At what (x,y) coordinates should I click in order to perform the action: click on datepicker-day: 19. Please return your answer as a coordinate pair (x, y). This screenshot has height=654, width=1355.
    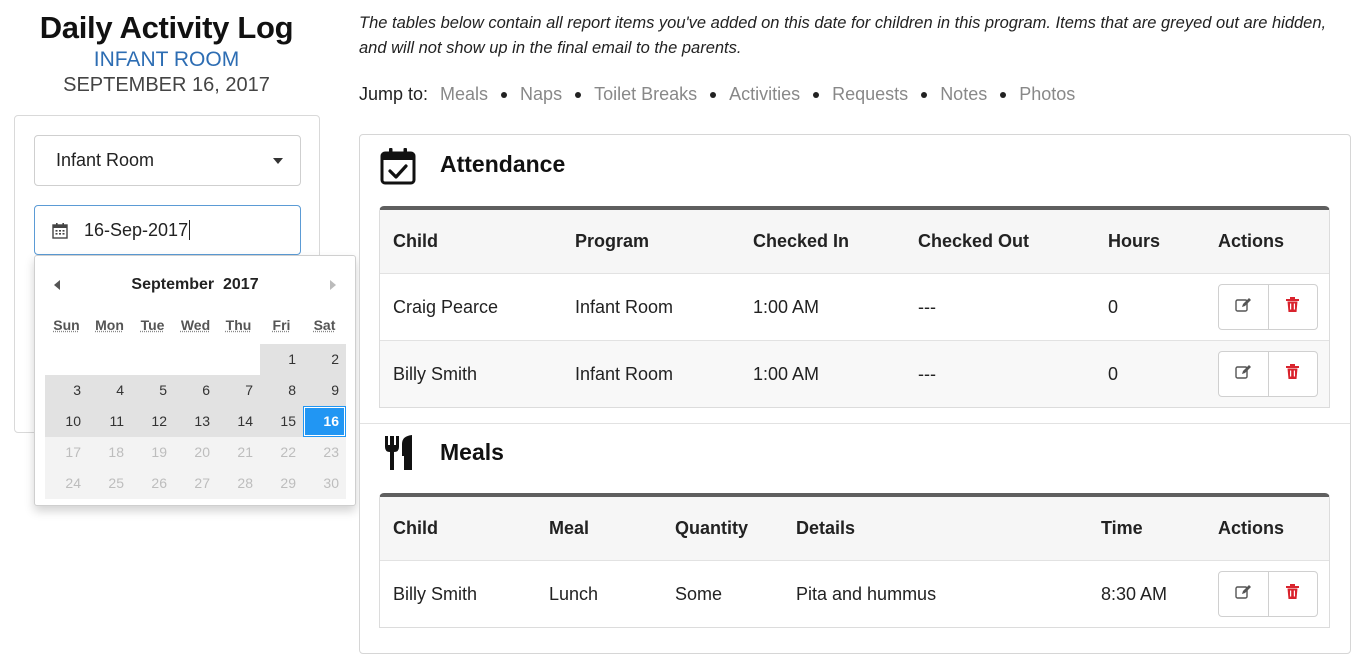
    Looking at the image, I should click on (152, 452).